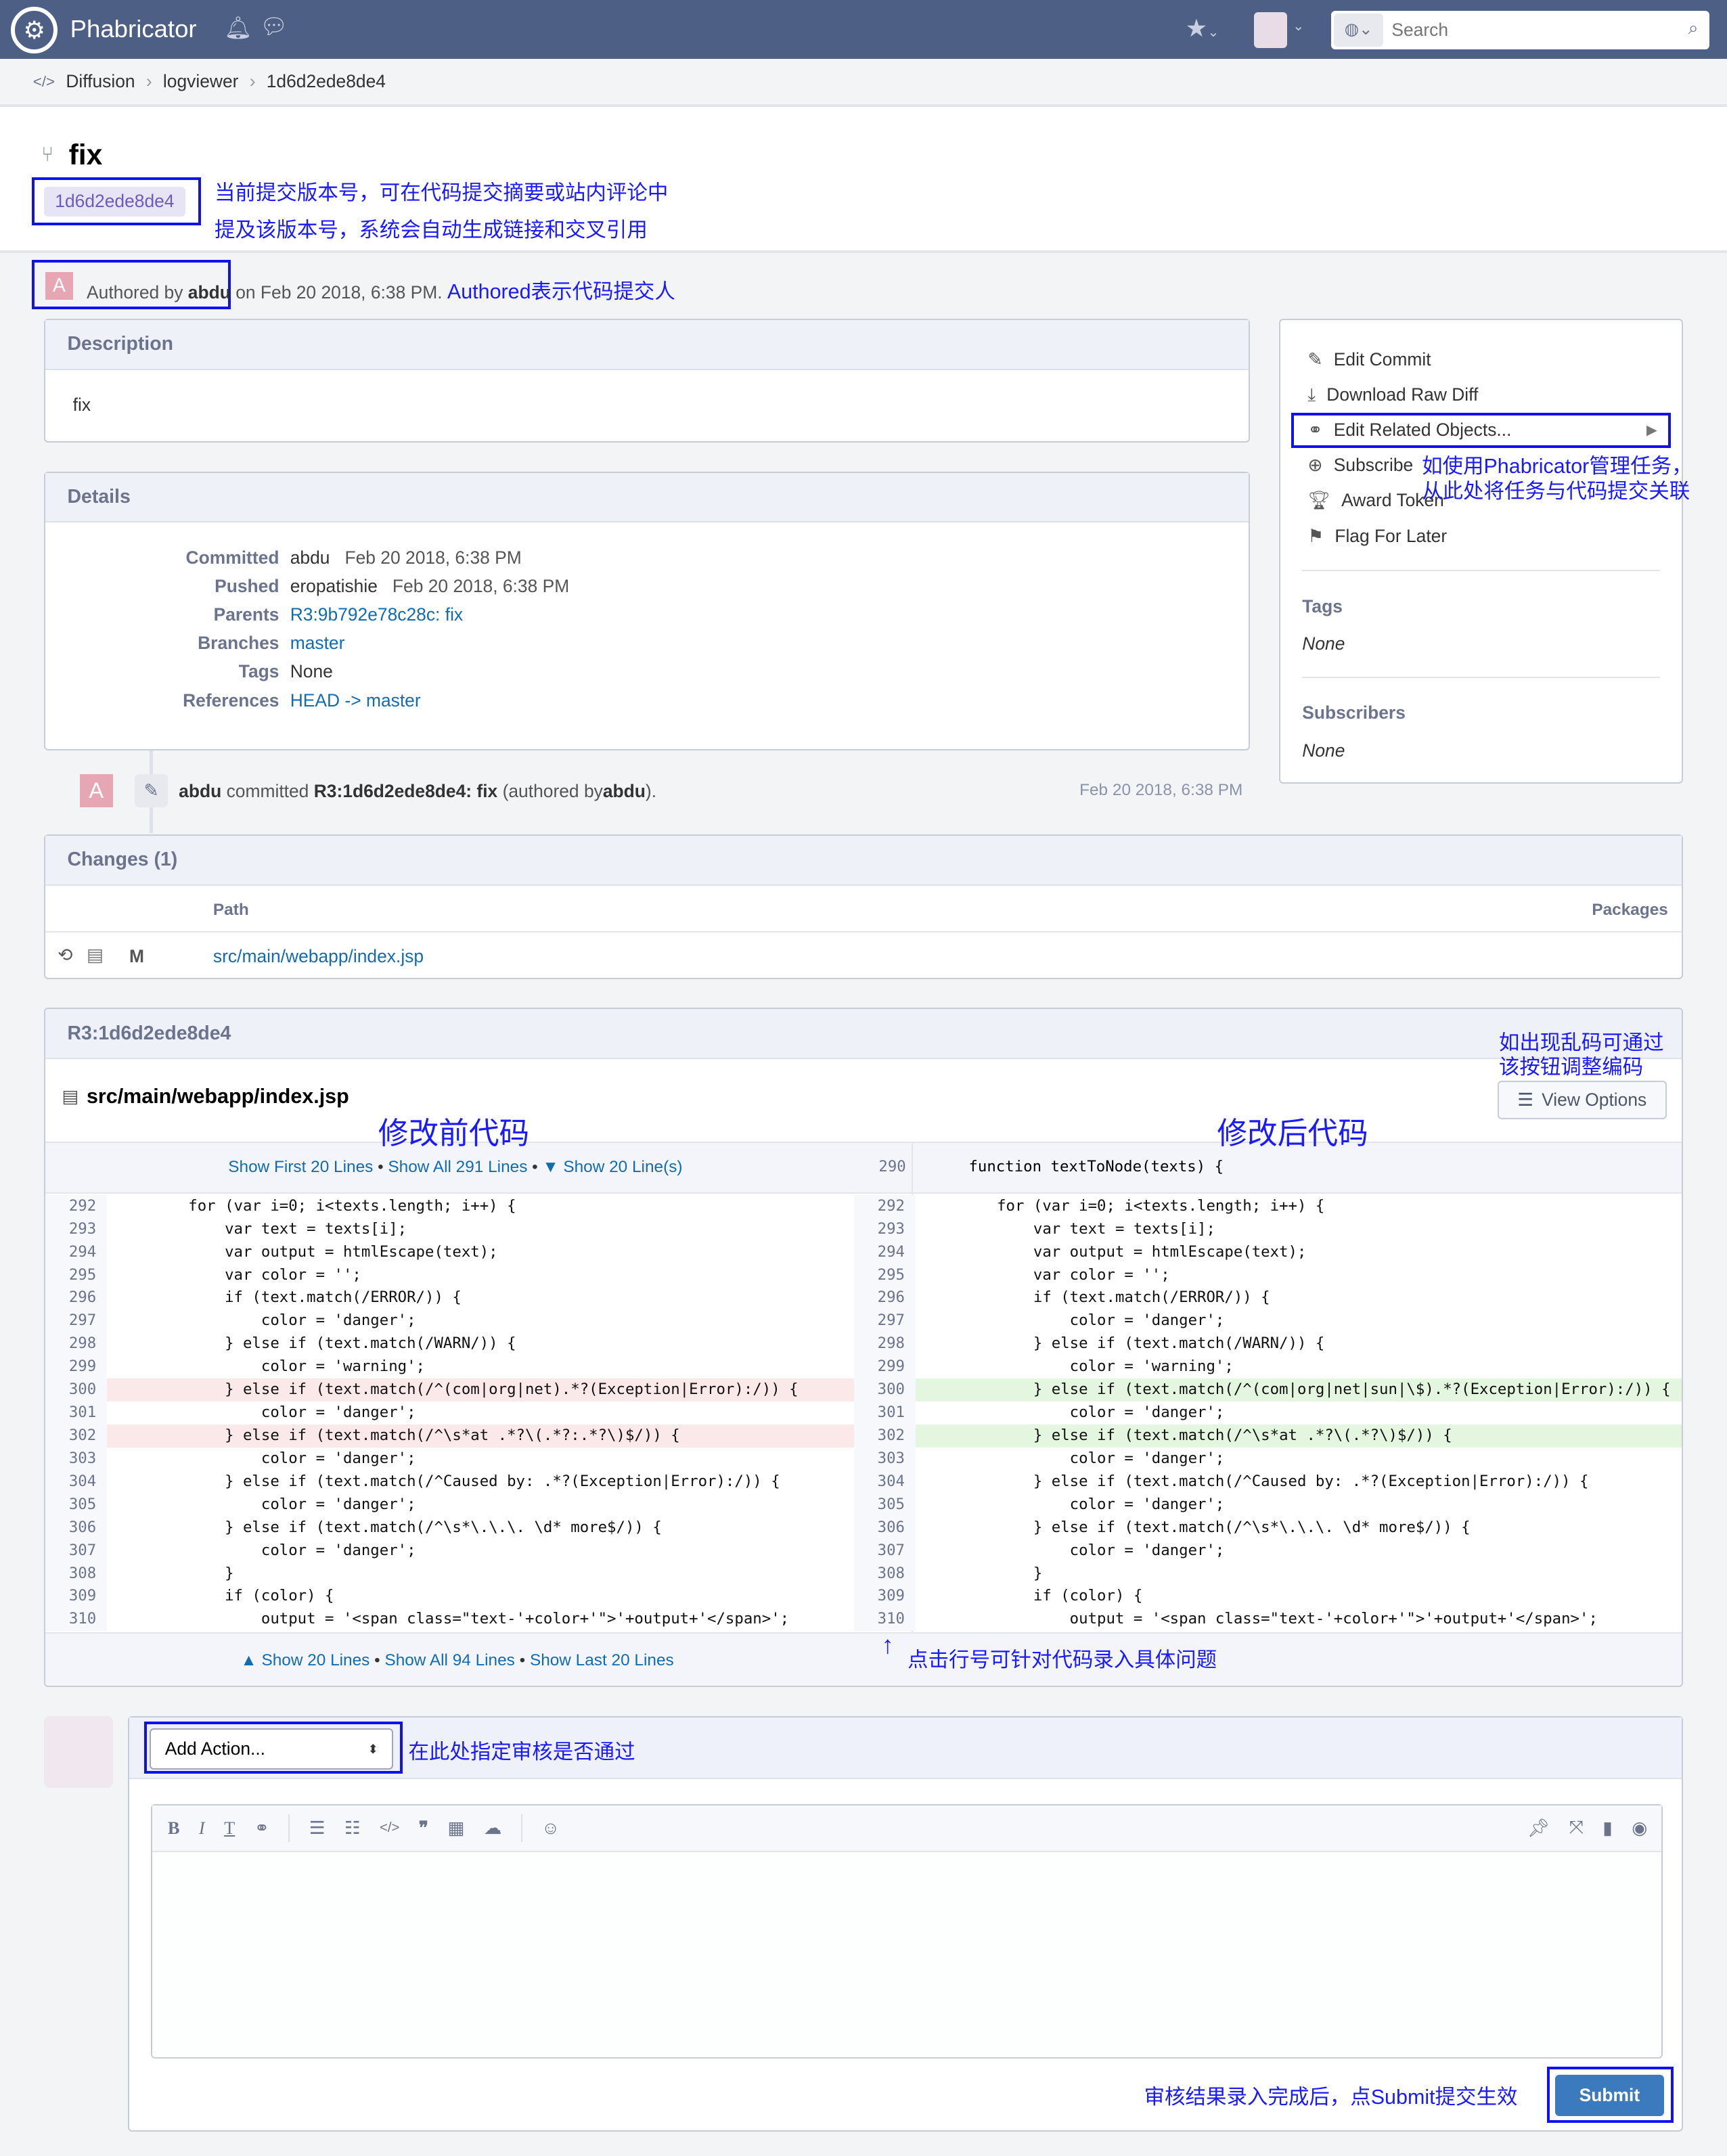 This screenshot has height=2156, width=1727. I want to click on timeline-avatar: A, so click(96, 790).